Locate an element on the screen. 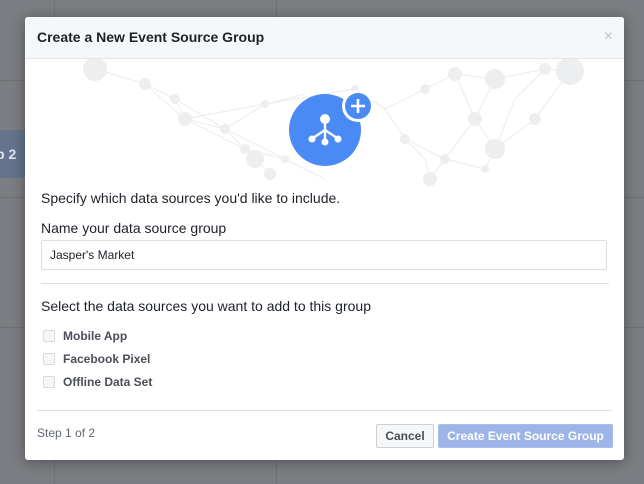  source-option-label: Offline Data Set is located at coordinates (108, 382).